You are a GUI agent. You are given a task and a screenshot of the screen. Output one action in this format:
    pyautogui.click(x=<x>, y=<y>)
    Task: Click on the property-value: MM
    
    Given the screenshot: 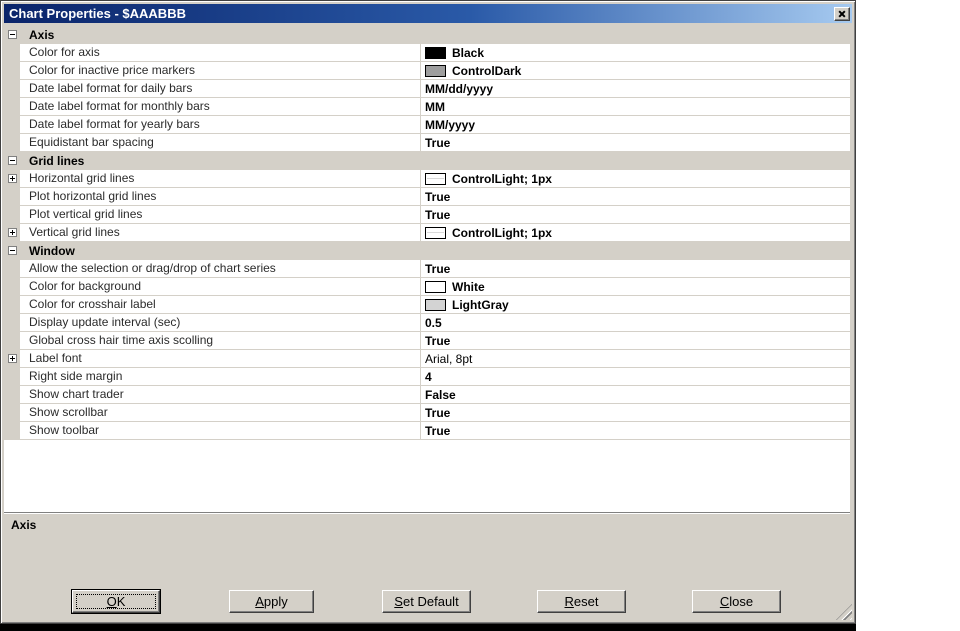 What is the action you would take?
    pyautogui.click(x=635, y=106)
    